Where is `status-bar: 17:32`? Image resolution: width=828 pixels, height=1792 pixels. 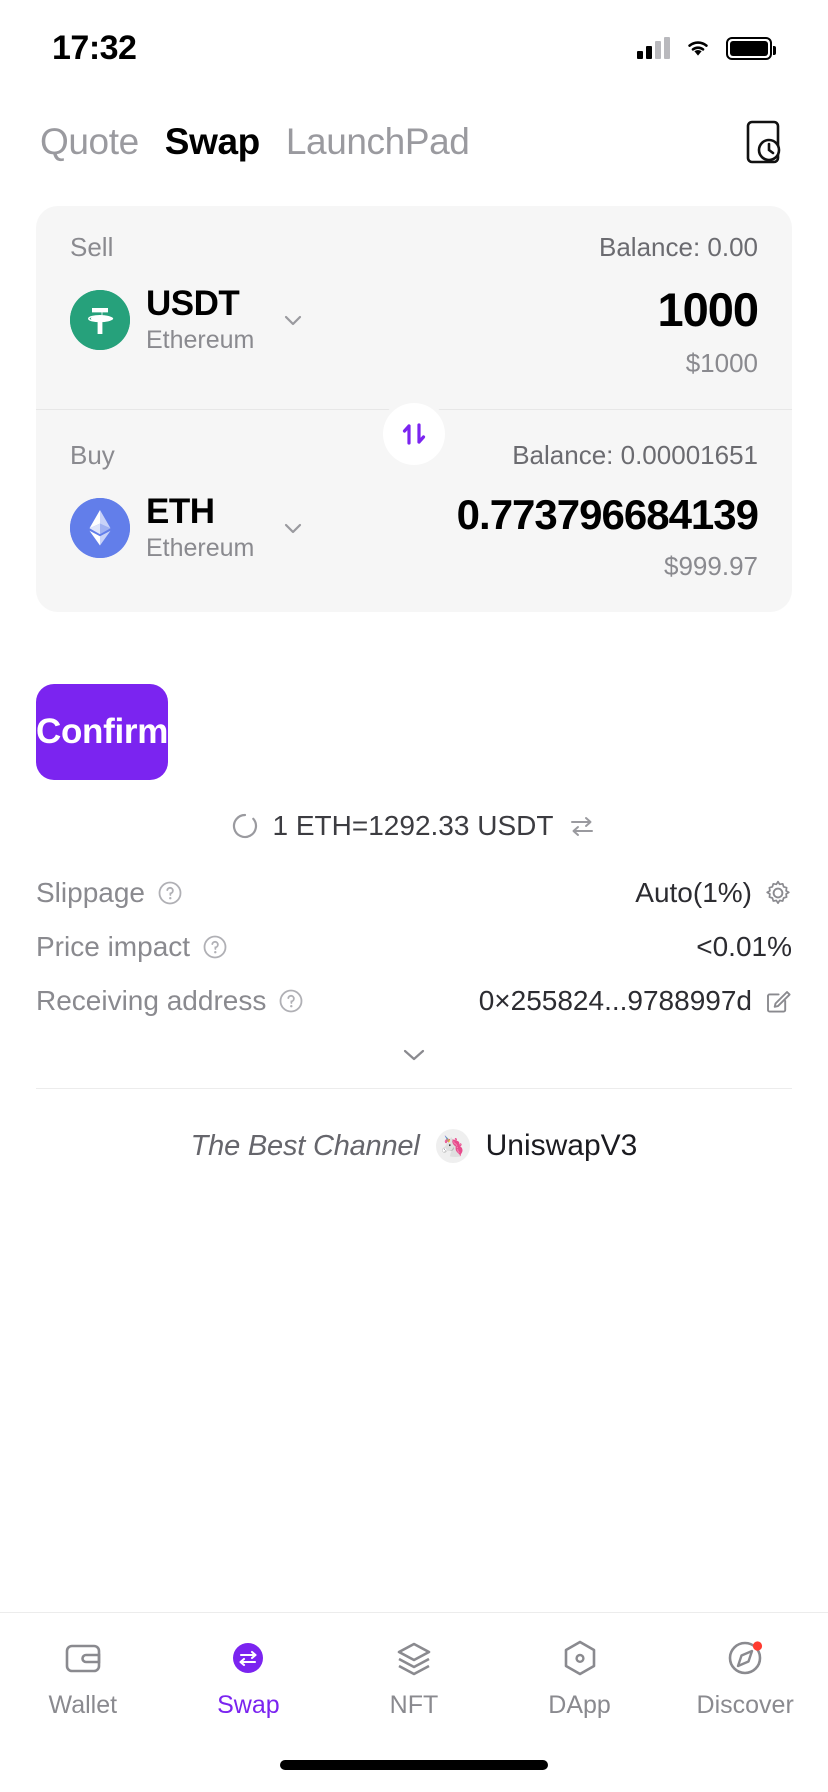
status-bar: 17:32 is located at coordinates (414, 48).